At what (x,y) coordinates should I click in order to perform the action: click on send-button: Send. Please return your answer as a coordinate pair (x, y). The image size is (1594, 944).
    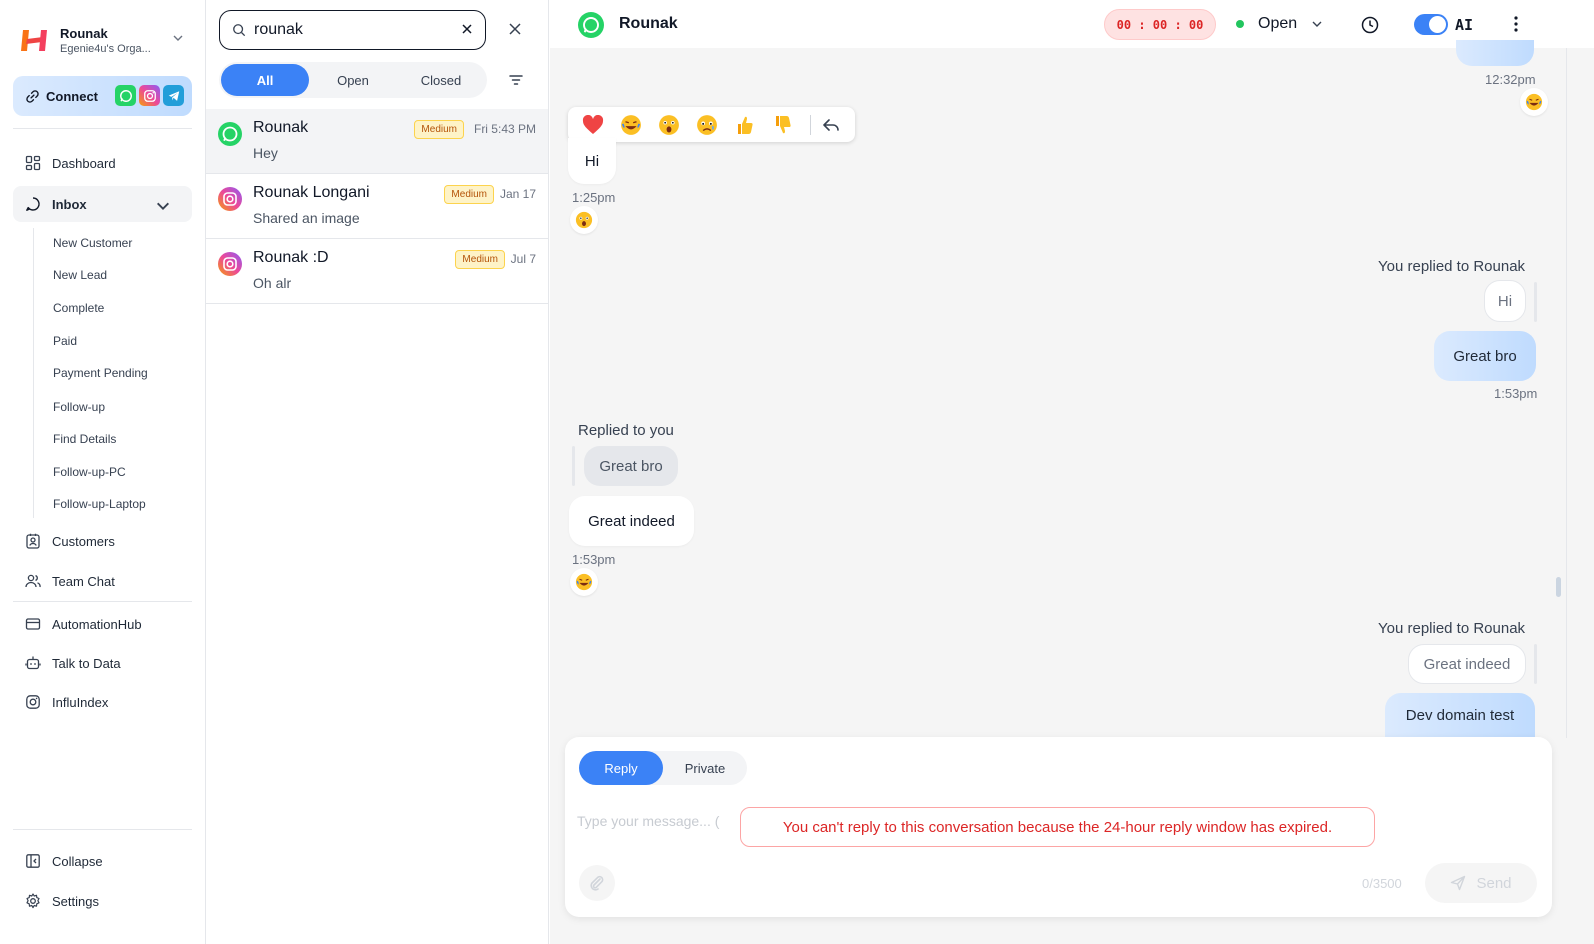
    Looking at the image, I should click on (1481, 883).